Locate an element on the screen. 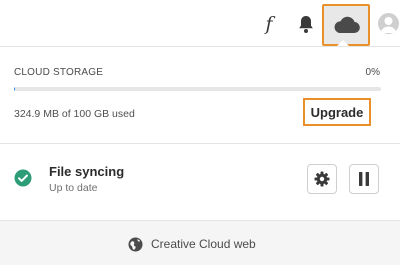 This screenshot has height=265, width=400. creative-cloud-web-label: Creative Cloud web is located at coordinates (203, 244).